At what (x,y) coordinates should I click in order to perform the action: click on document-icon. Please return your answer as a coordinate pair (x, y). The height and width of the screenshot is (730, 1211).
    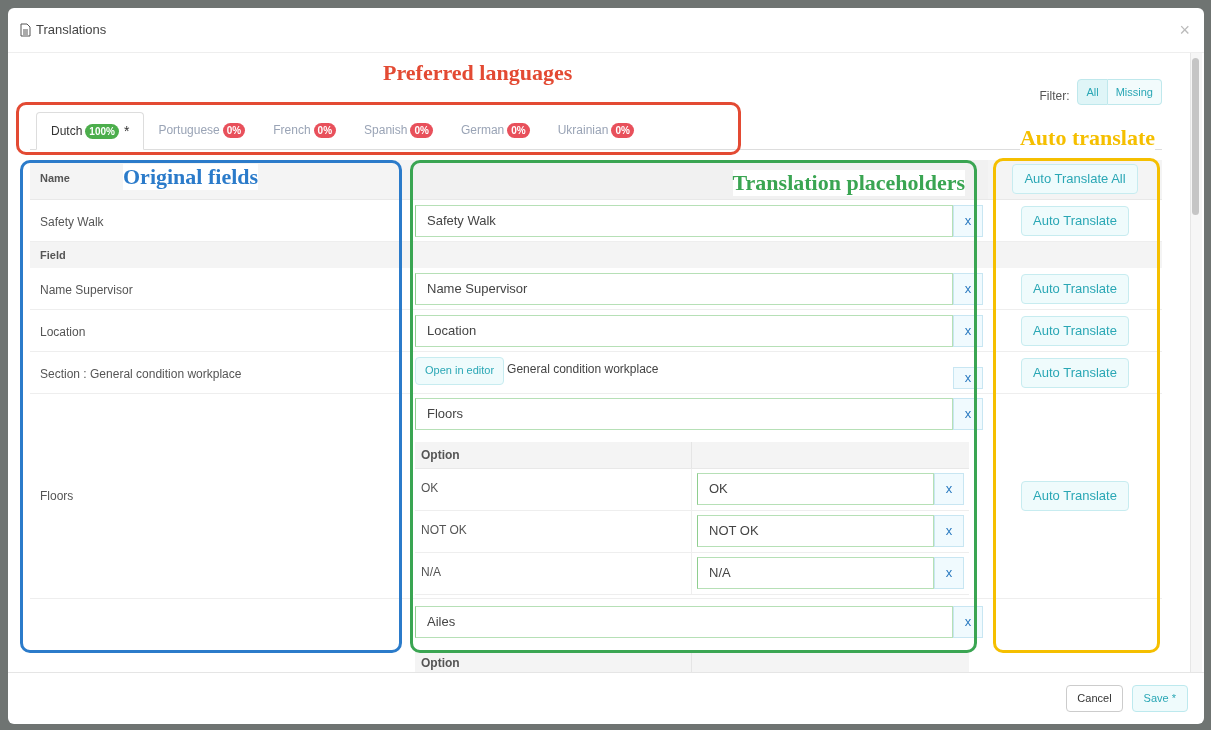
    Looking at the image, I should click on (25, 30).